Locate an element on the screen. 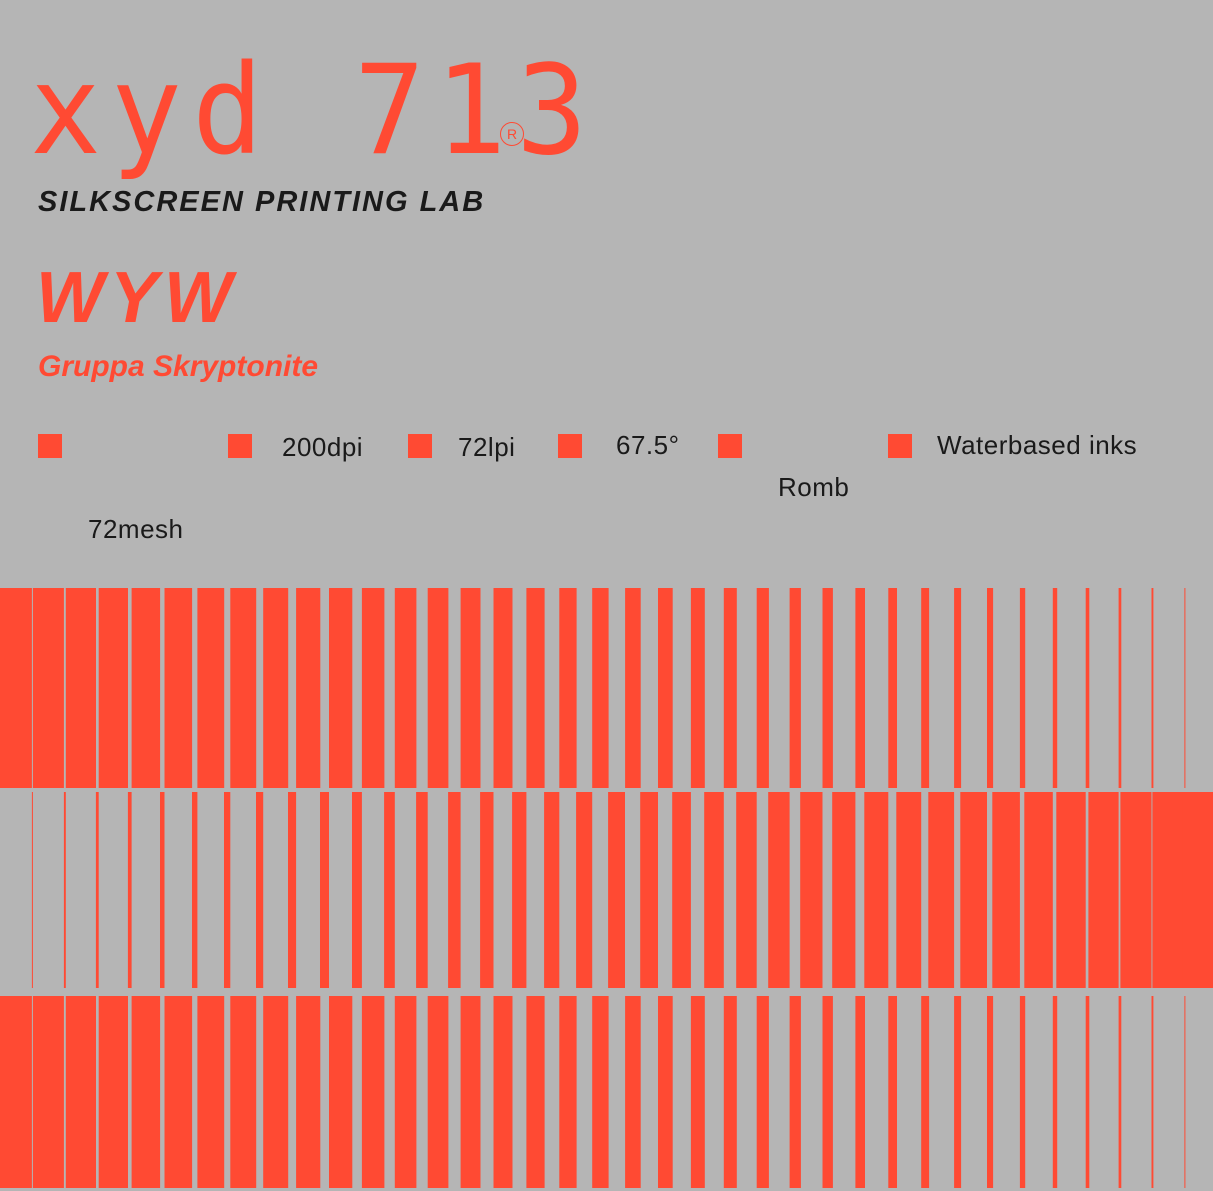 Image resolution: width=1213 pixels, height=1191 pixels. artist-name: Gruppa Skryptonite is located at coordinates (178, 366).